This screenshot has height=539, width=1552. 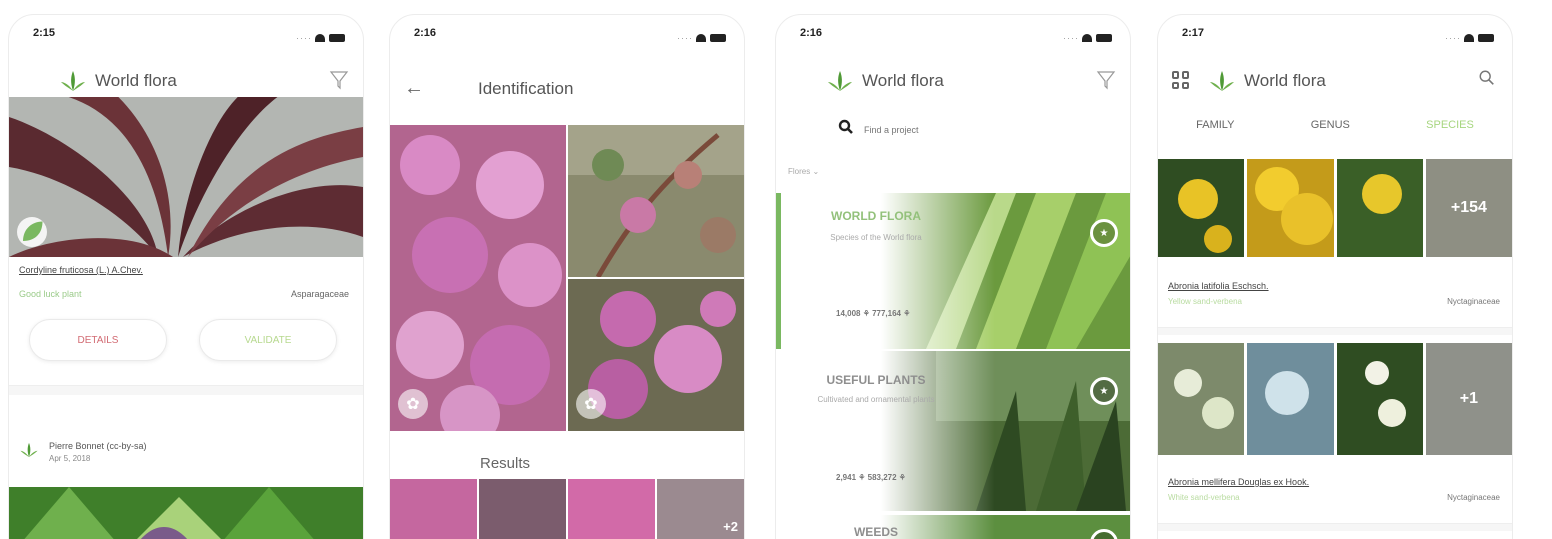 What do you see at coordinates (1215, 131) in the screenshot?
I see `tab-family: FAMILY` at bounding box center [1215, 131].